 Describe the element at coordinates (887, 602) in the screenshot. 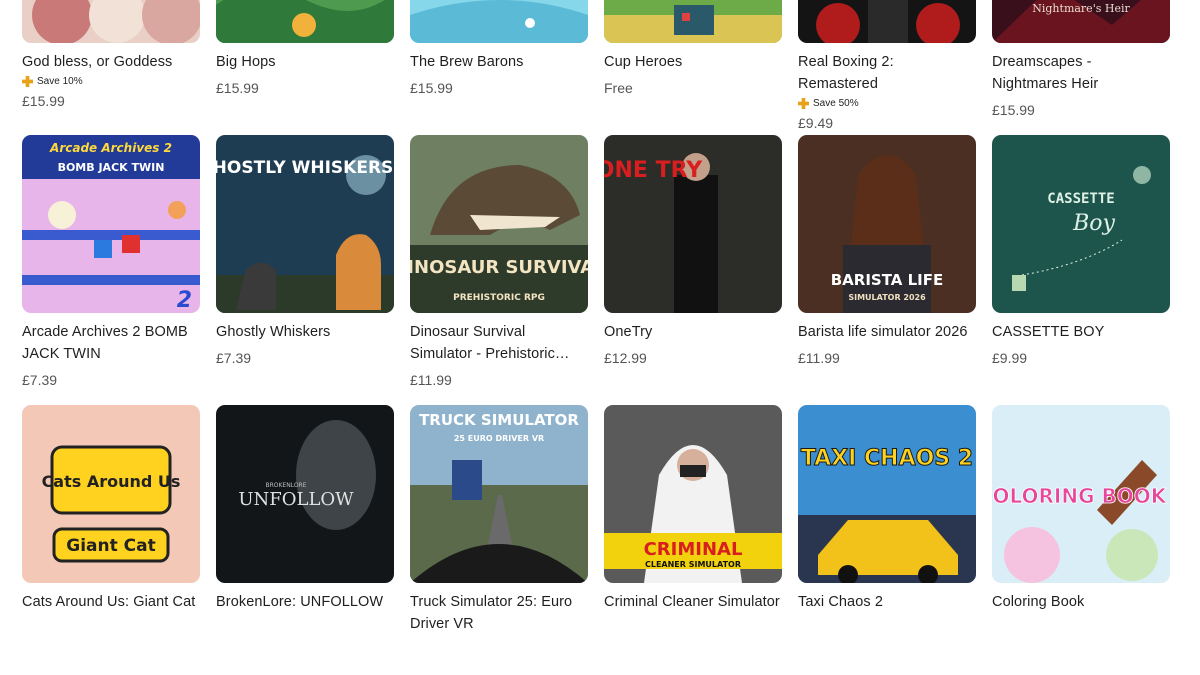

I see `product-title: Taxi Chaos 2` at that location.